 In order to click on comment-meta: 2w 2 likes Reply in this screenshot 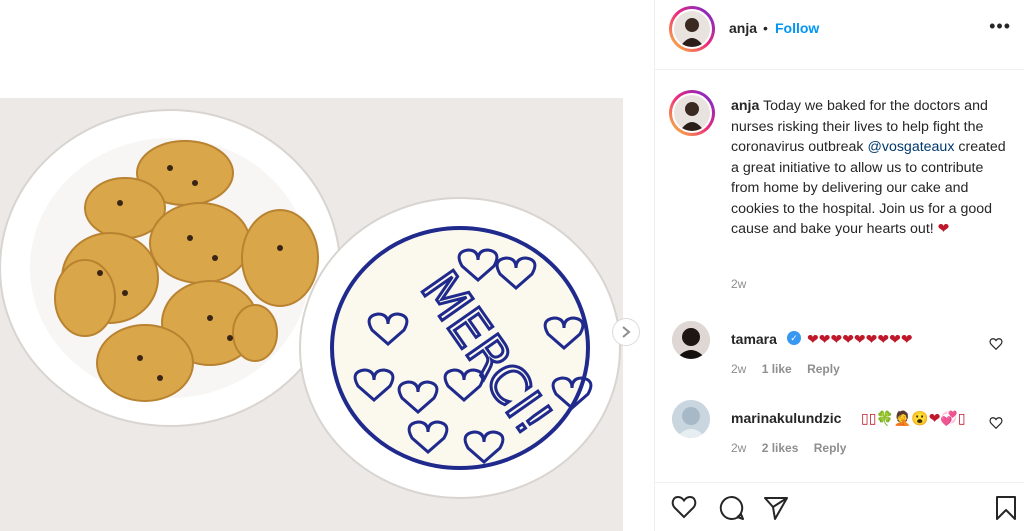, I will do `click(794, 448)`.